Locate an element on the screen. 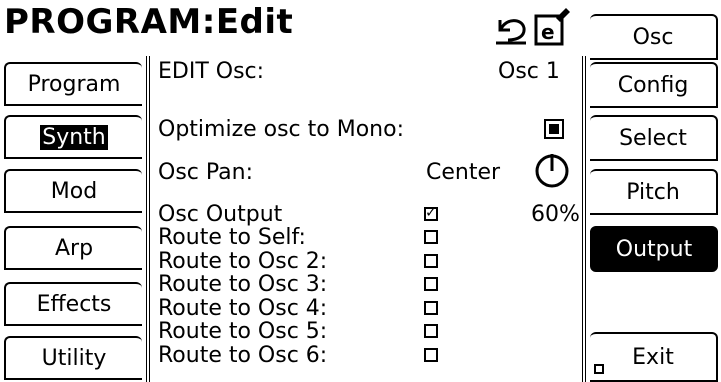  edit-document-icon: e is located at coordinates (552, 27).